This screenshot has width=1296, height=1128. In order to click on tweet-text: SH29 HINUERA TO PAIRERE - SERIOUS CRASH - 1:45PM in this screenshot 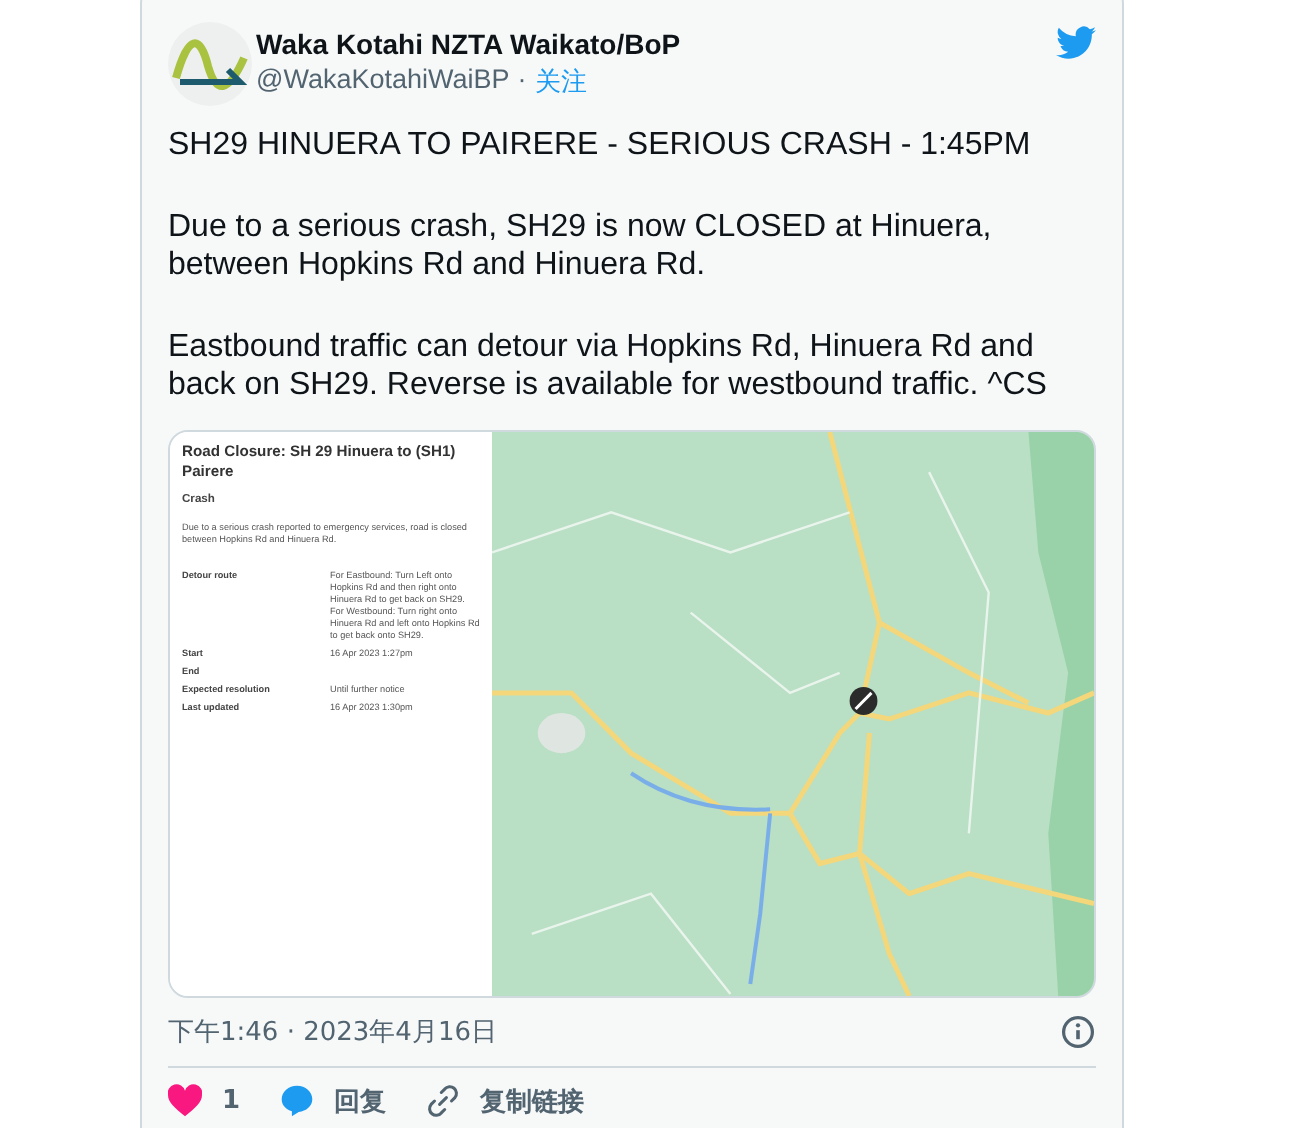, I will do `click(600, 145)`.